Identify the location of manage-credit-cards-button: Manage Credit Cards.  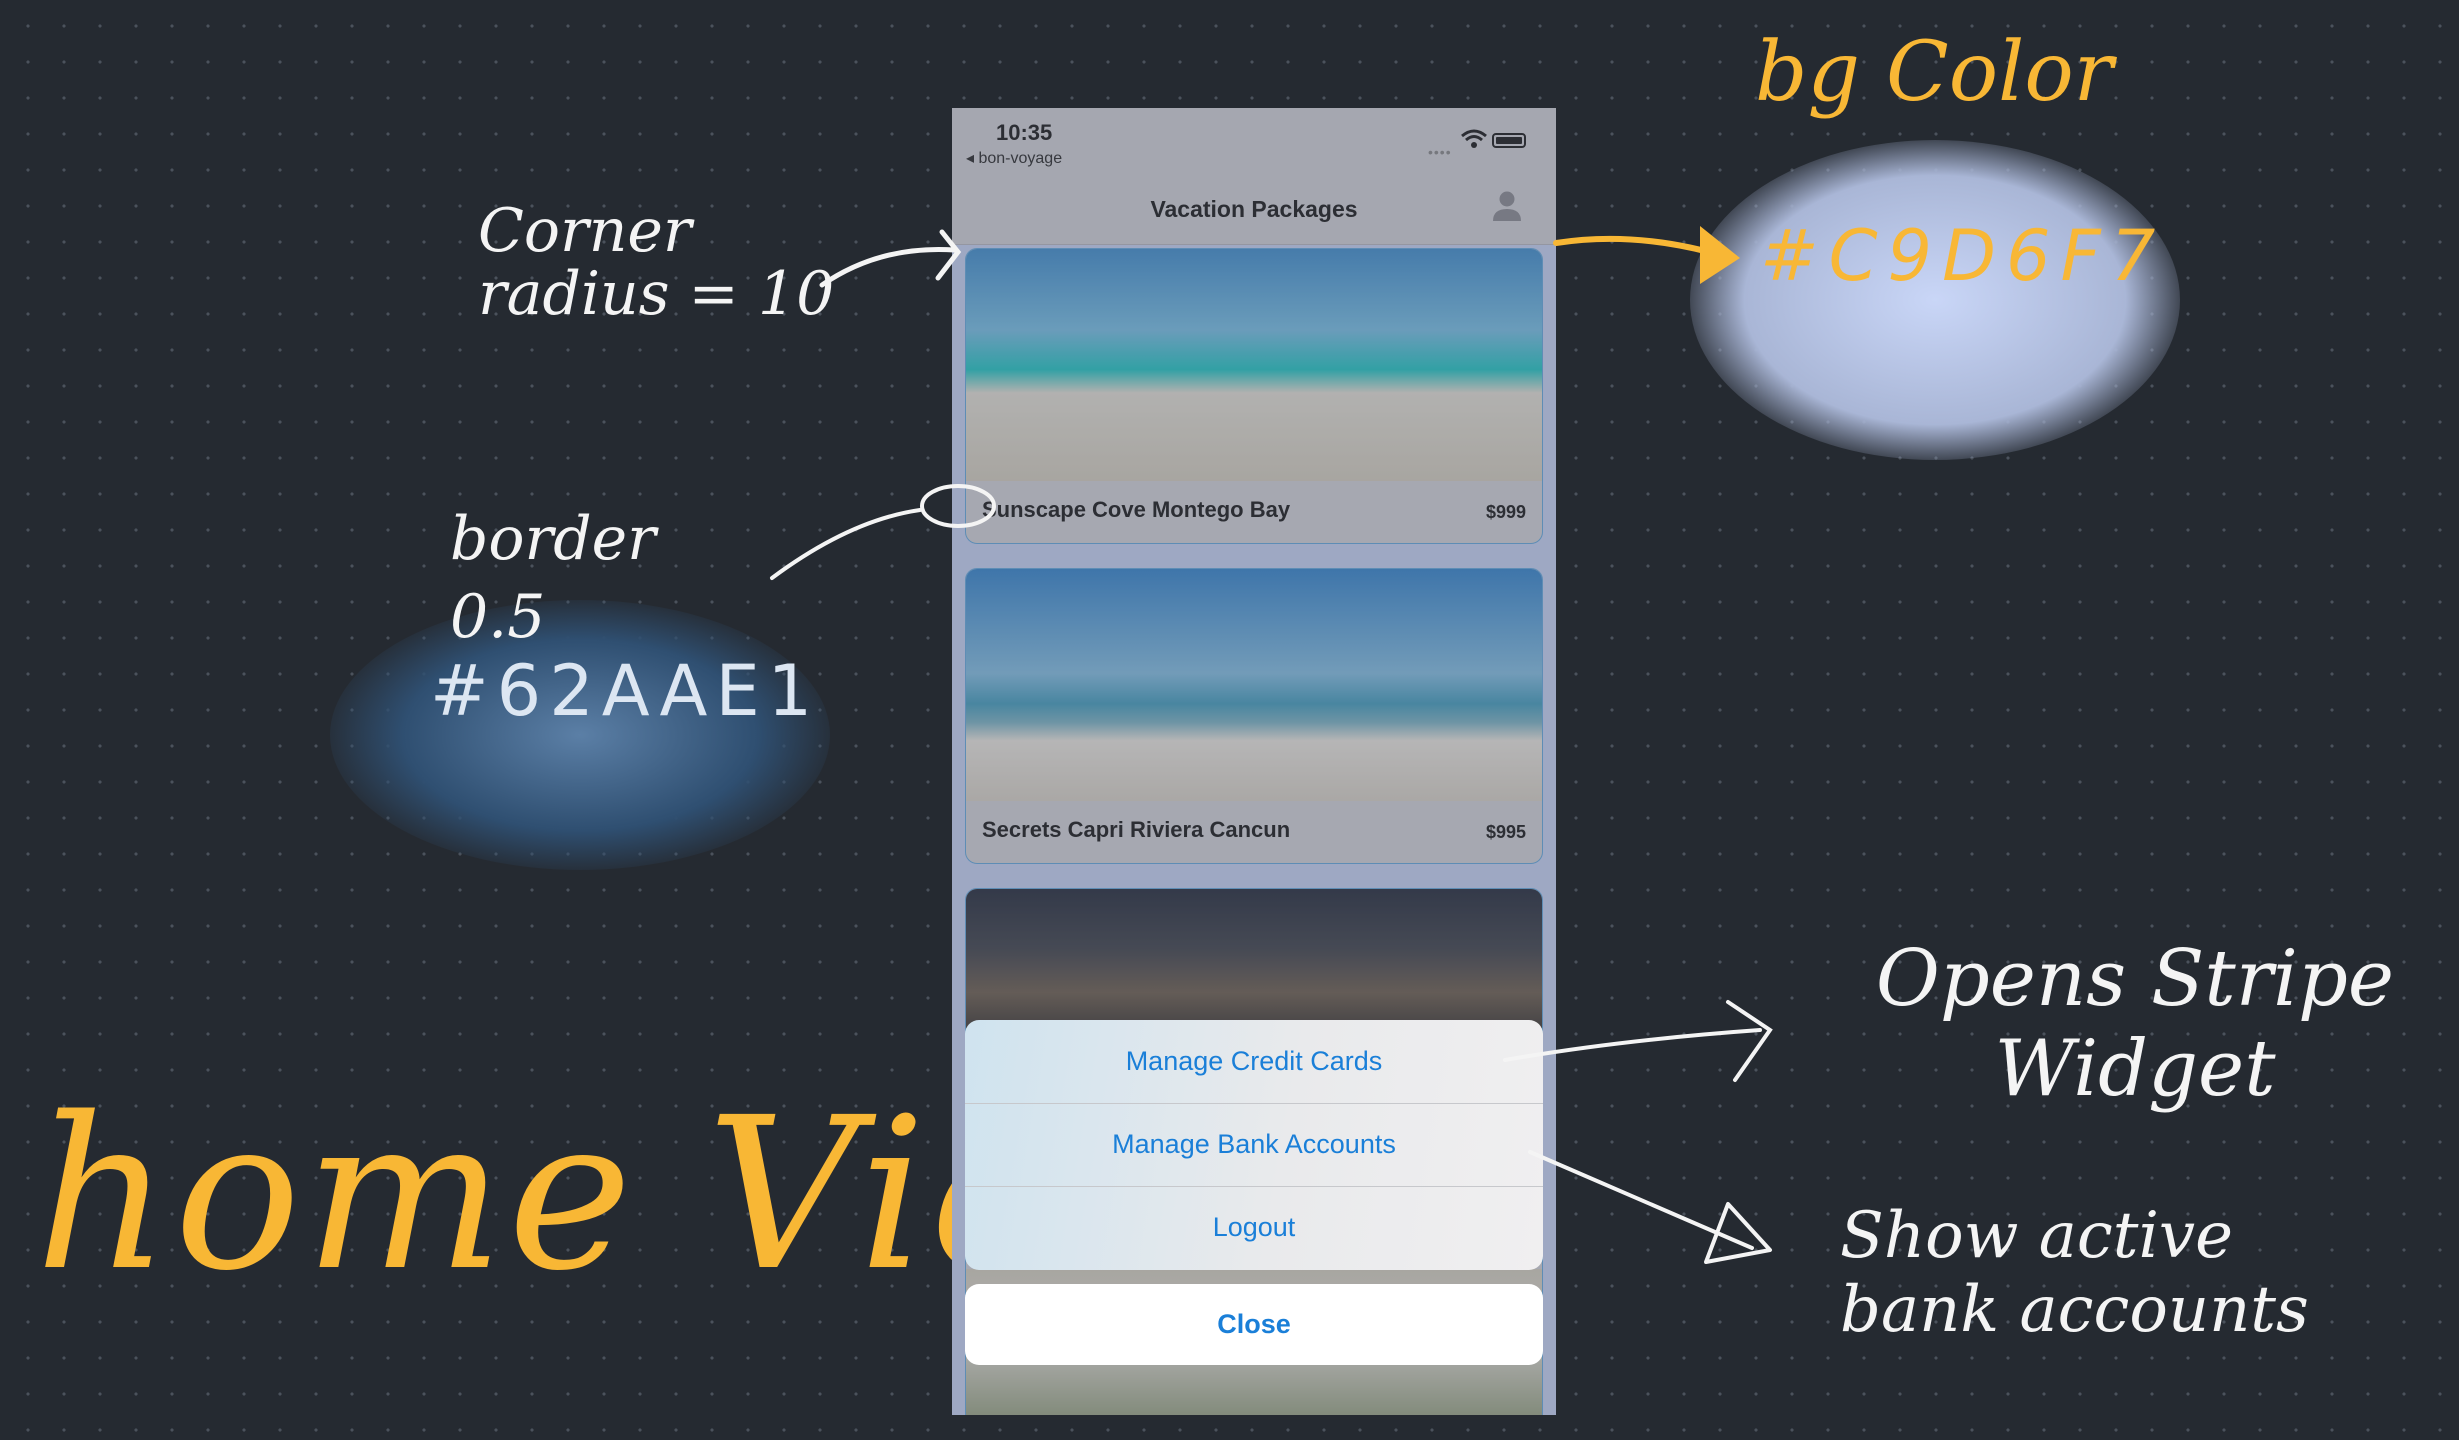
(1254, 1062).